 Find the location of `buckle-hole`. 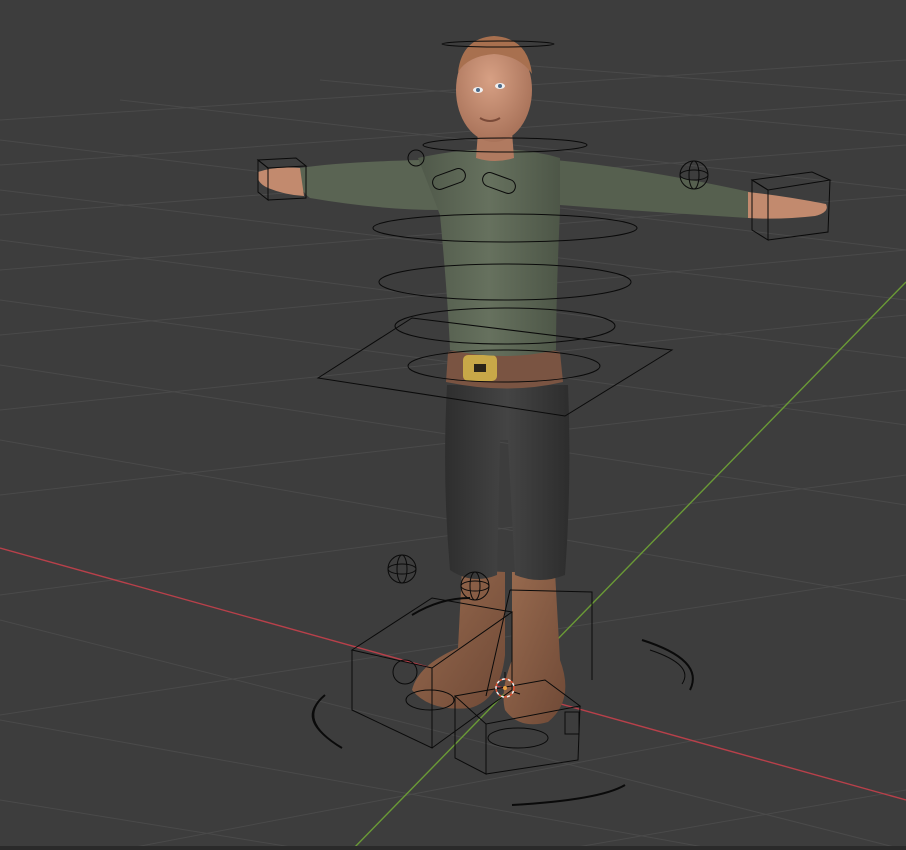

buckle-hole is located at coordinates (480, 368).